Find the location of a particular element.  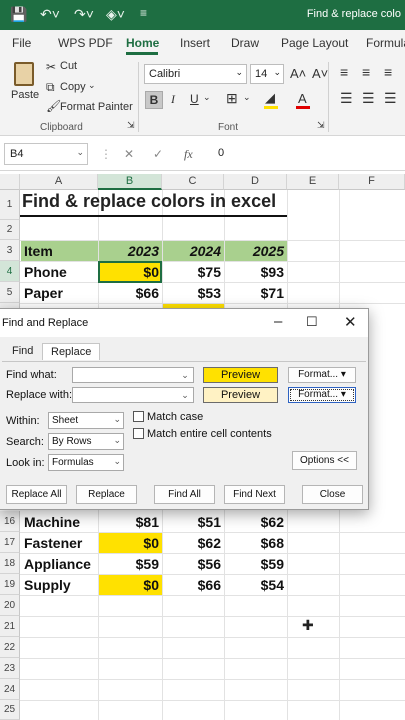

tab-file: File is located at coordinates (21, 43).